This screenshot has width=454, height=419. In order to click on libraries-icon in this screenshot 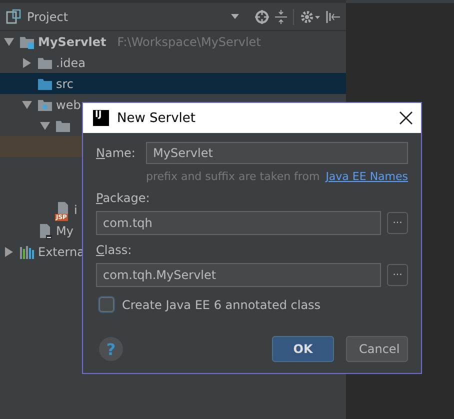, I will do `click(27, 252)`.